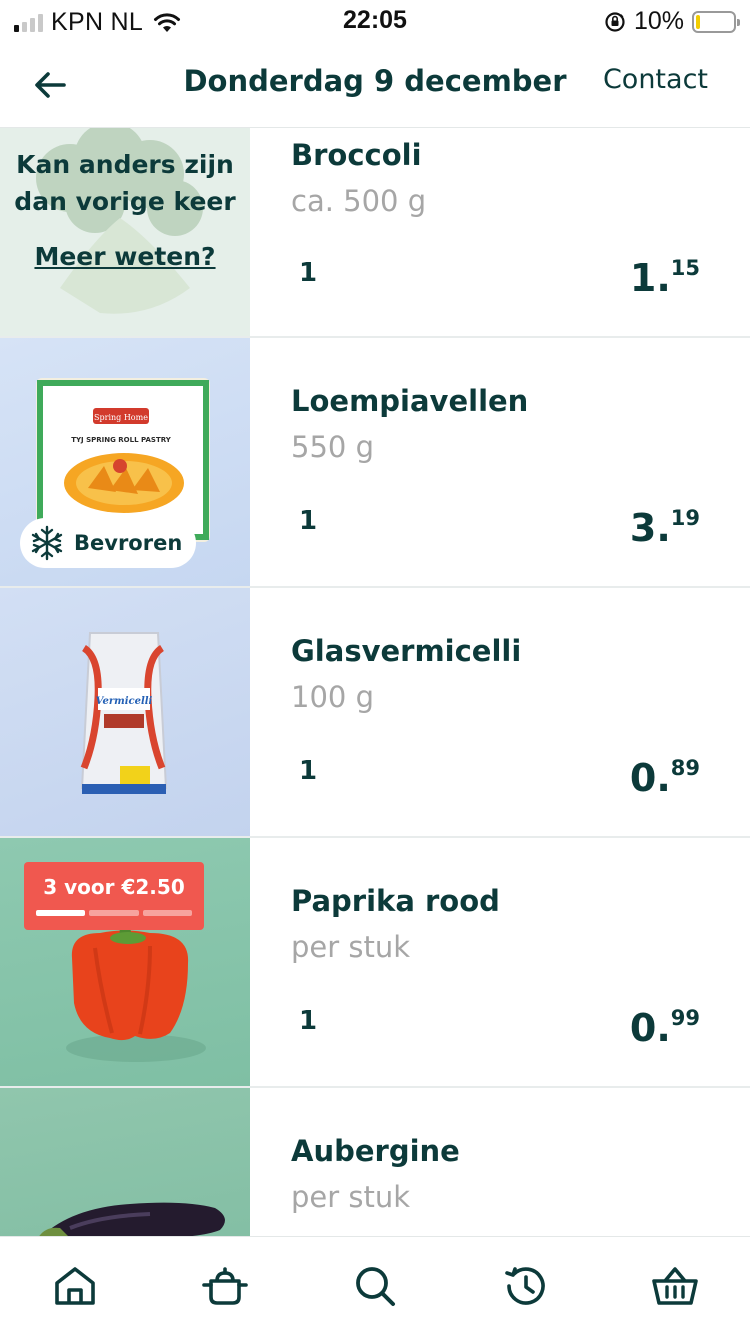 This screenshot has width=750, height=1334. I want to click on package-brand: Spring Home, so click(121, 417).